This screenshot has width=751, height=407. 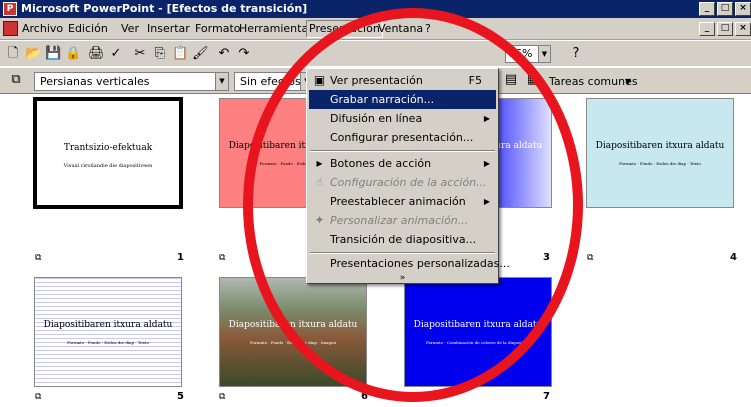 What do you see at coordinates (520, 53) in the screenshot?
I see `zoom-value: 66%` at bounding box center [520, 53].